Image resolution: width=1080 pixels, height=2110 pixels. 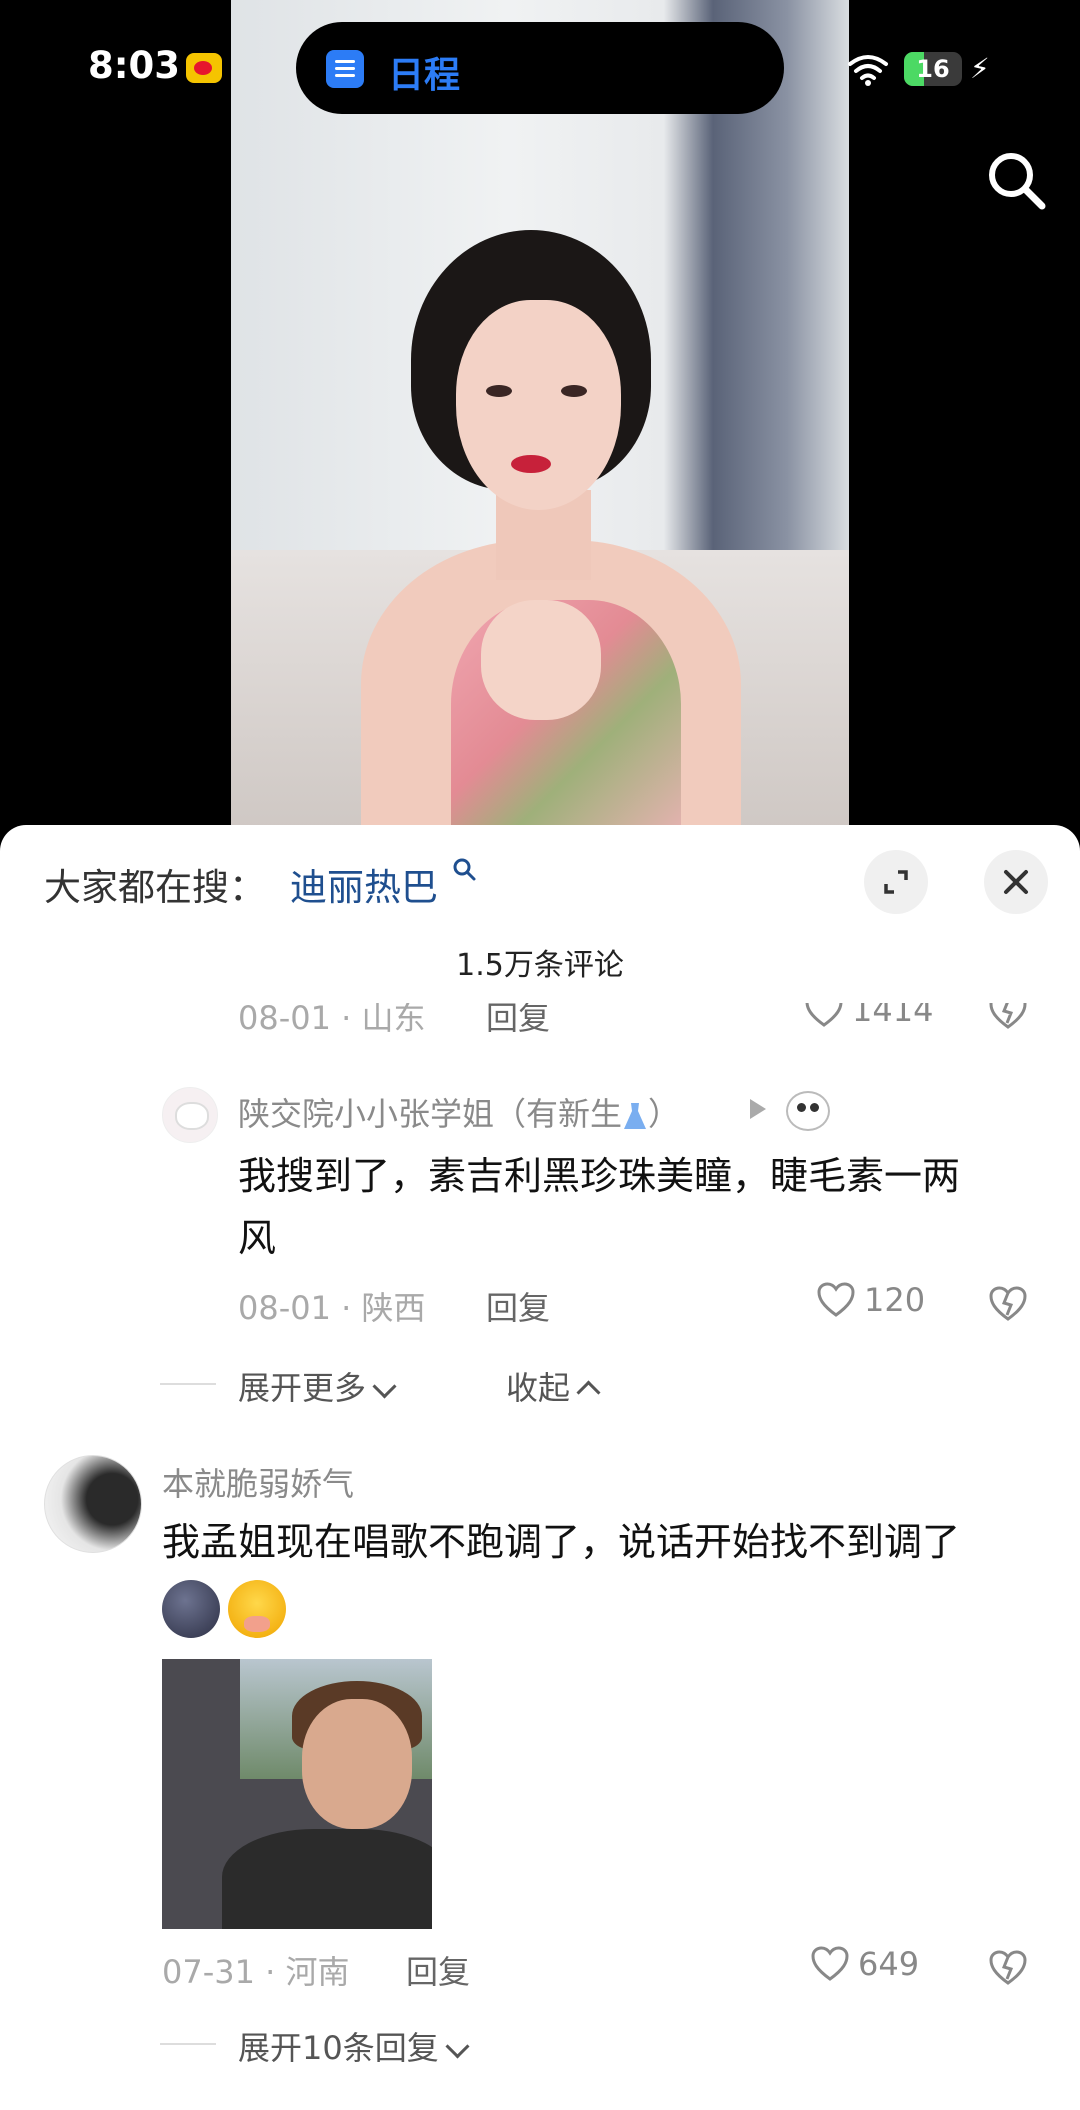 What do you see at coordinates (204, 68) in the screenshot?
I see `weibo-notification-icon` at bounding box center [204, 68].